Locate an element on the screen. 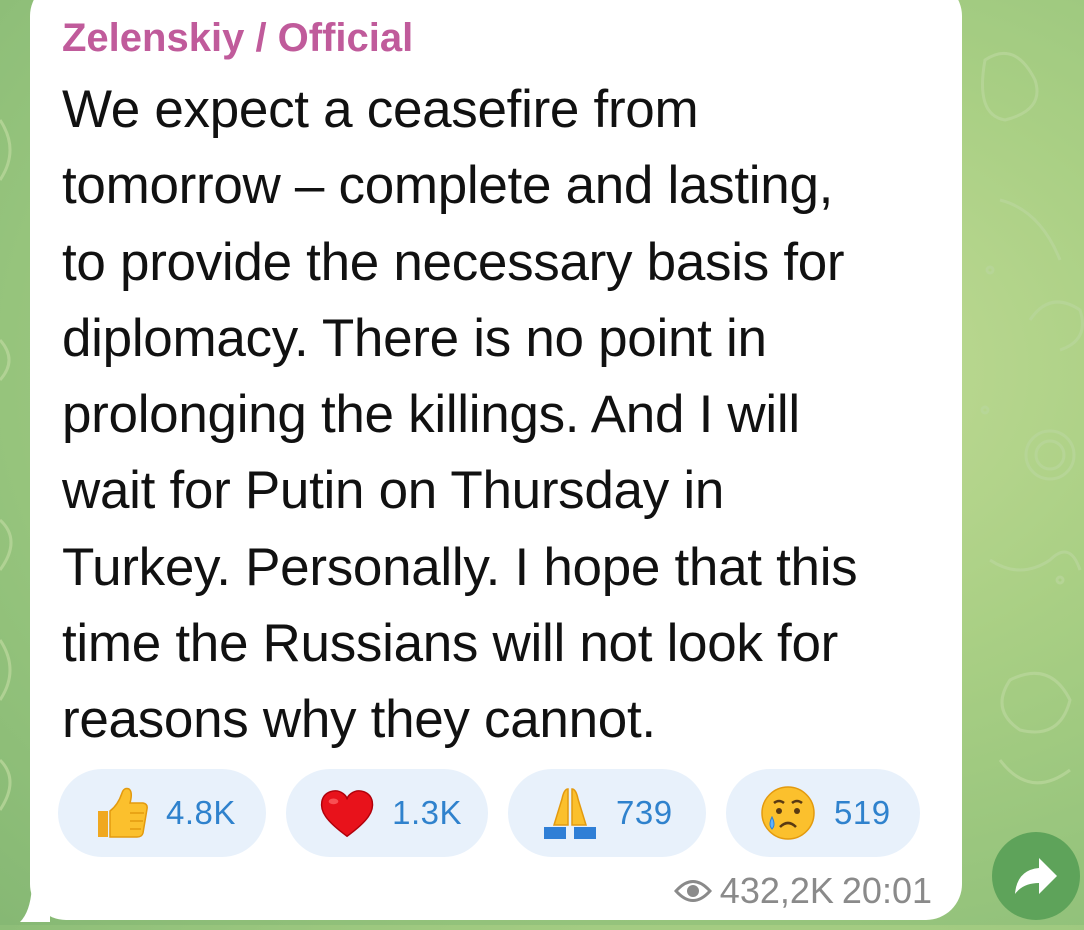  folded-hands-emoji-icon is located at coordinates (570, 813).